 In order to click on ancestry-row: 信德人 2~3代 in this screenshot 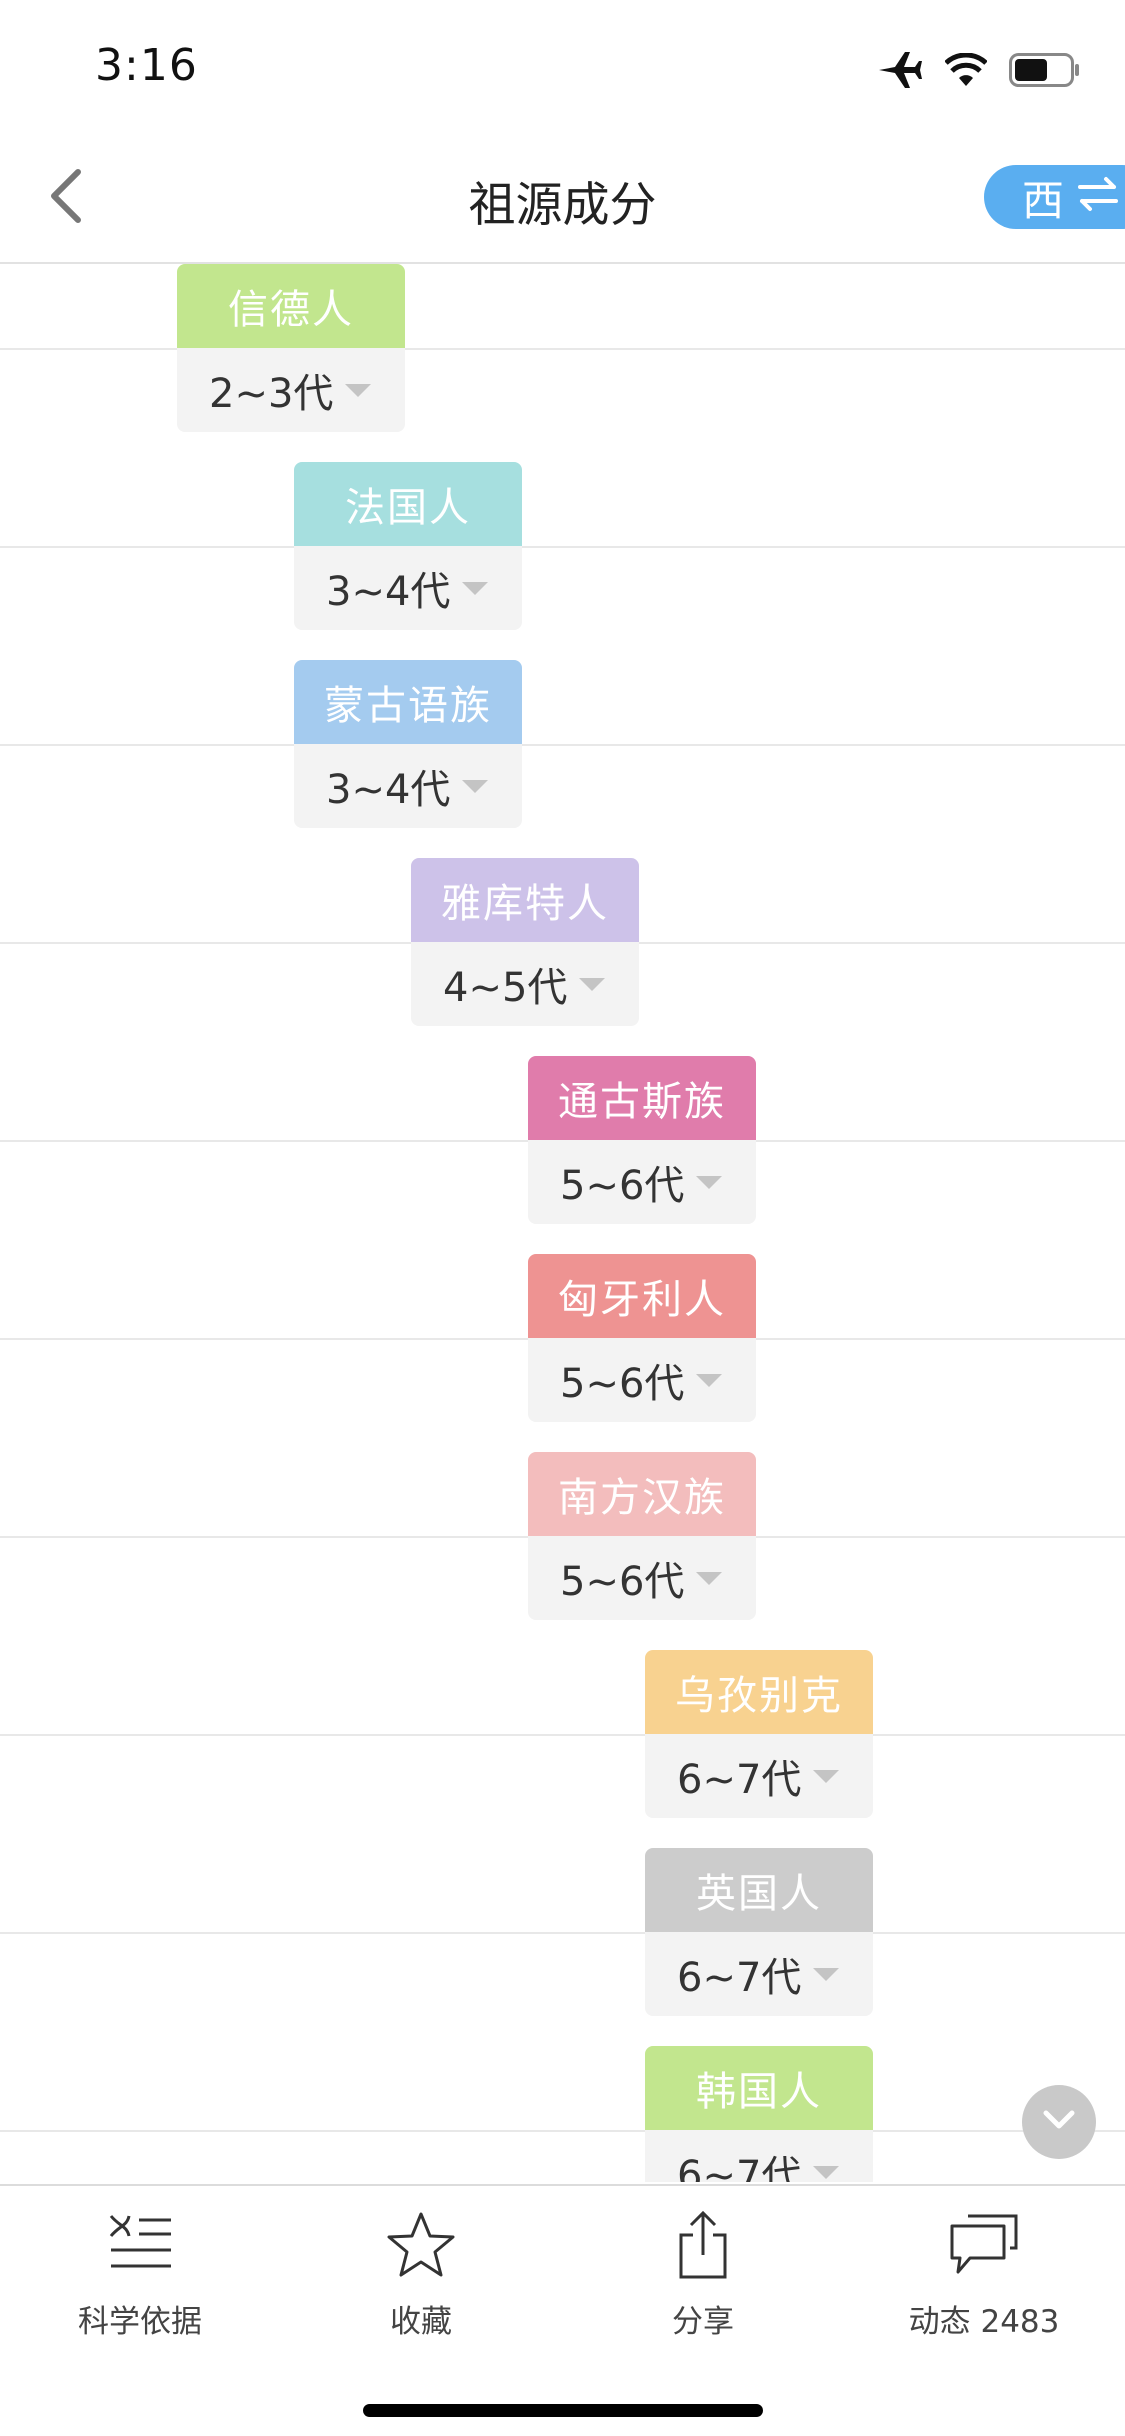, I will do `click(562, 363)`.